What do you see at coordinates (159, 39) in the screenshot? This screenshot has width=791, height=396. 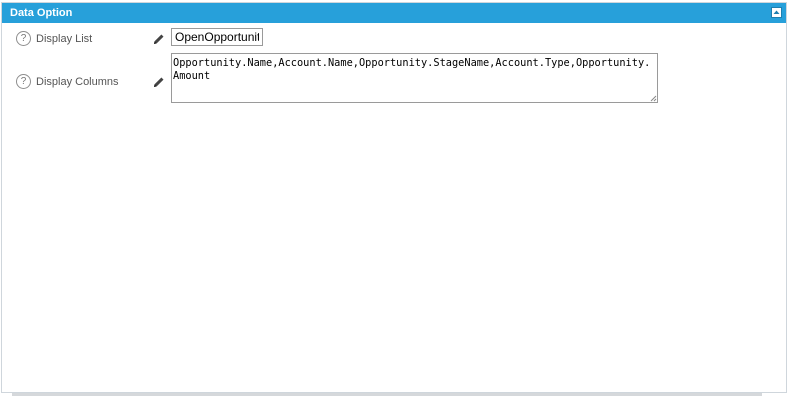 I see `edit-display-list-pencil-icon` at bounding box center [159, 39].